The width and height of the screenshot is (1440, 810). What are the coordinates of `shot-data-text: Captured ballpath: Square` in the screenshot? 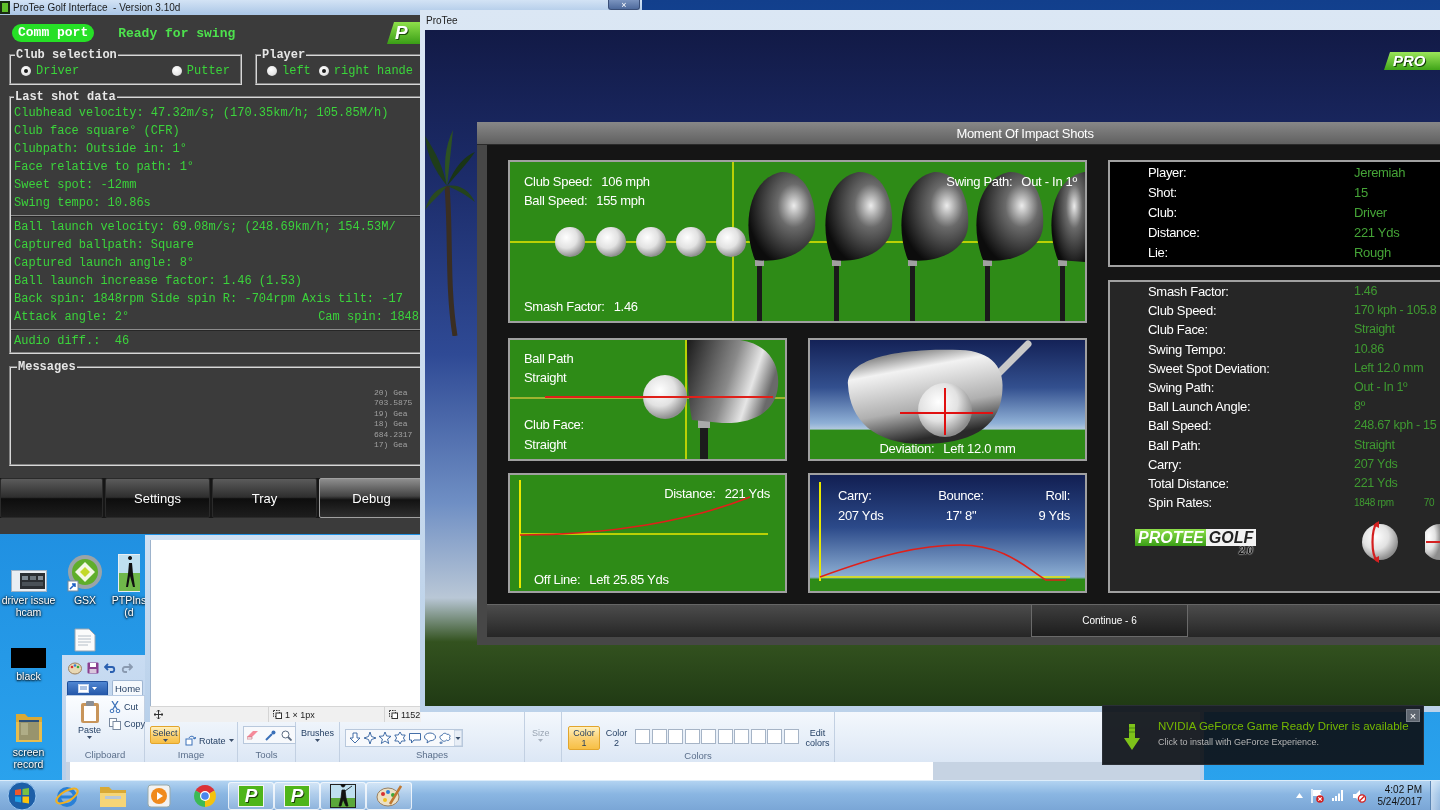 It's located at (104, 245).